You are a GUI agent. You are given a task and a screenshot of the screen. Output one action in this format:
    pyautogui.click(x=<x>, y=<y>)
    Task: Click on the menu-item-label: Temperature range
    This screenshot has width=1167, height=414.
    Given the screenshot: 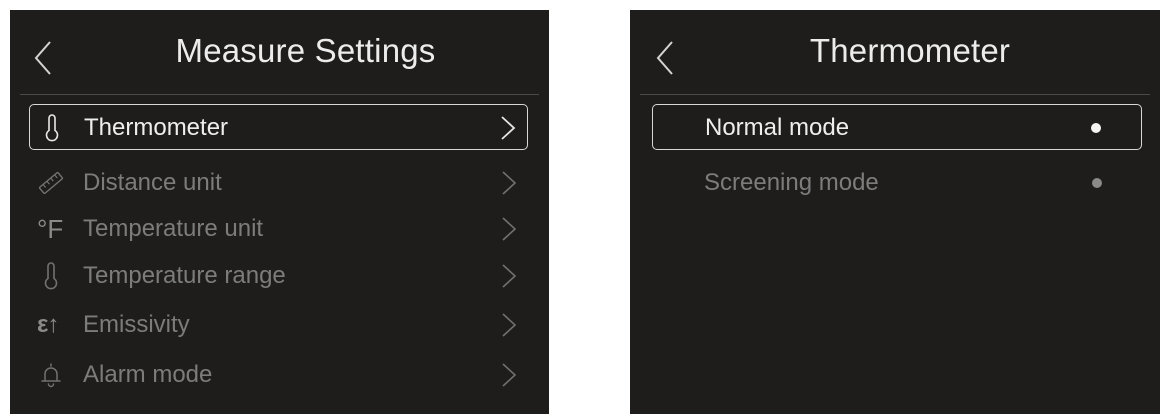 What is the action you would take?
    pyautogui.click(x=184, y=275)
    